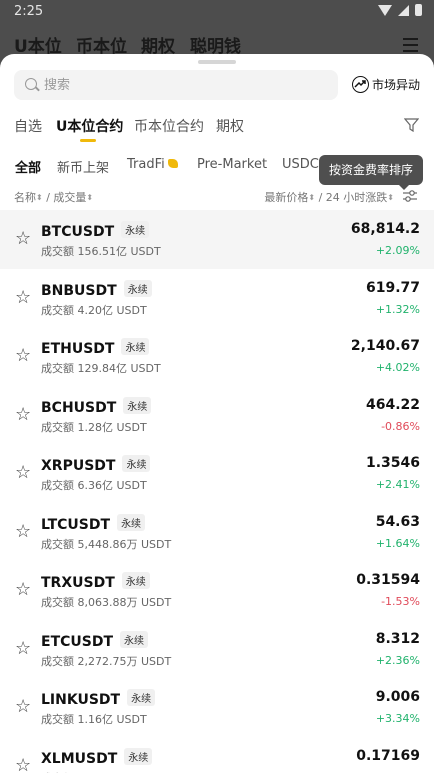  Describe the element at coordinates (106, 661) in the screenshot. I see `turnover-text: 成交额 2,272.75万 USDT` at that location.